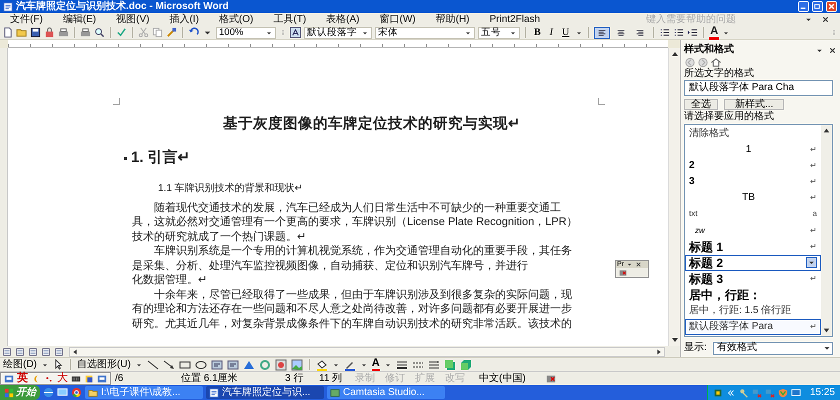 The width and height of the screenshot is (840, 400). I want to click on width-toggle: 大, so click(62, 378).